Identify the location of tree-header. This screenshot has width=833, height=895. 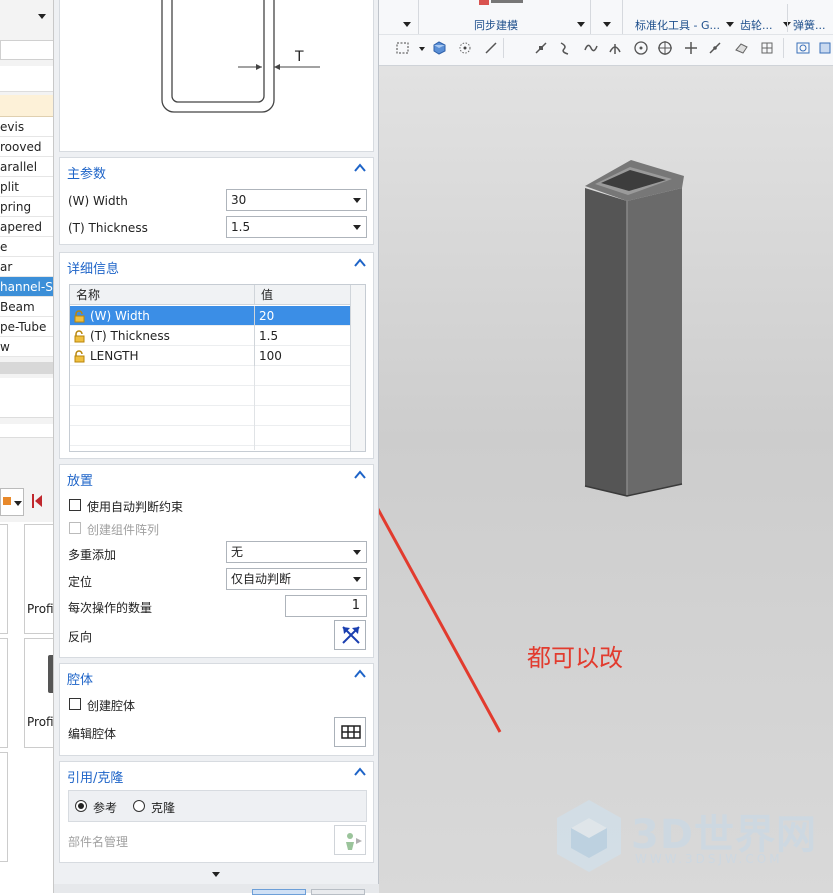
(26, 106).